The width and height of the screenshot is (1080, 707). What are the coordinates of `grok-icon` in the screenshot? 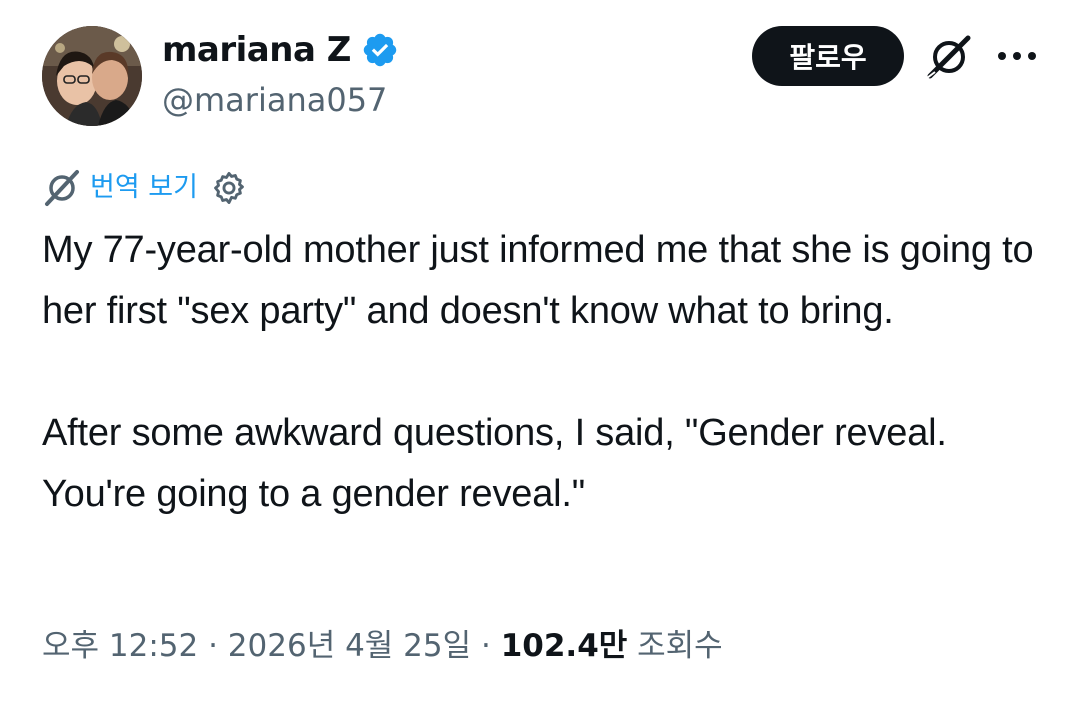 It's located at (949, 57).